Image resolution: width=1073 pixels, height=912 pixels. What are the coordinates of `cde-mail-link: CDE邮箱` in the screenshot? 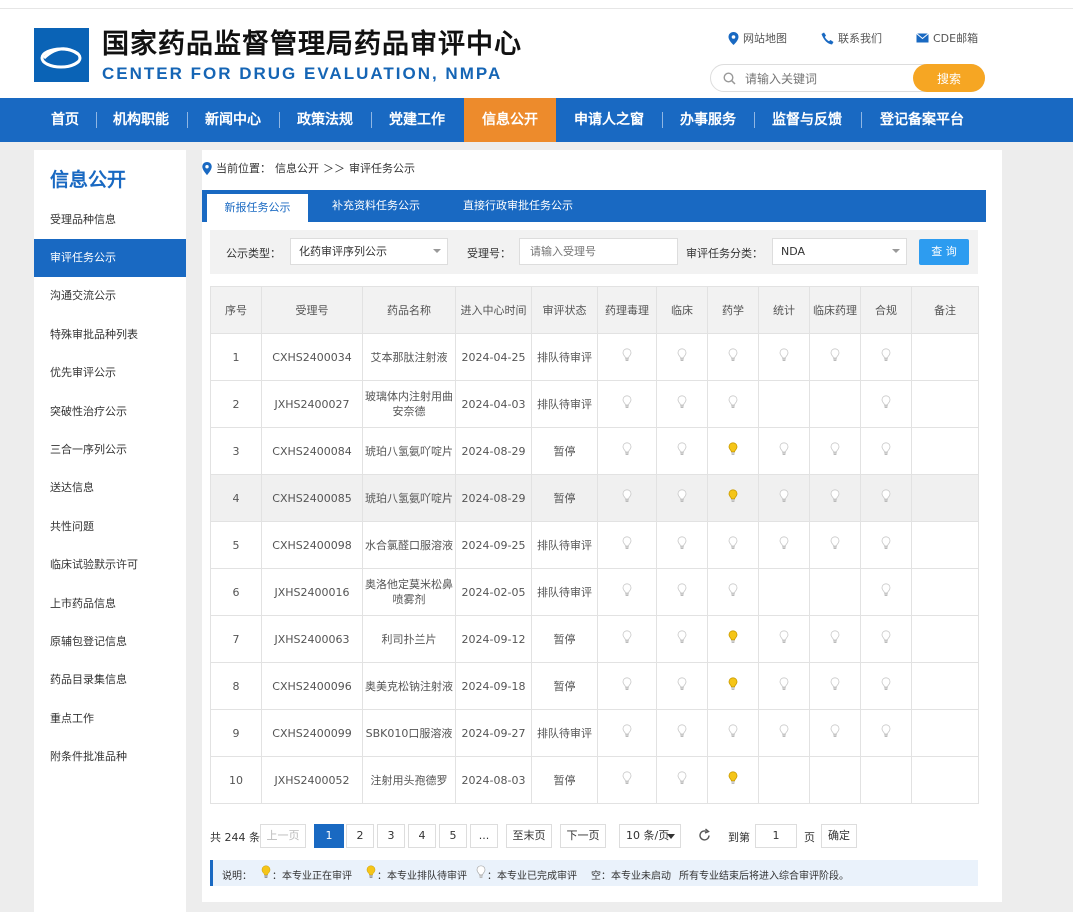 It's located at (947, 38).